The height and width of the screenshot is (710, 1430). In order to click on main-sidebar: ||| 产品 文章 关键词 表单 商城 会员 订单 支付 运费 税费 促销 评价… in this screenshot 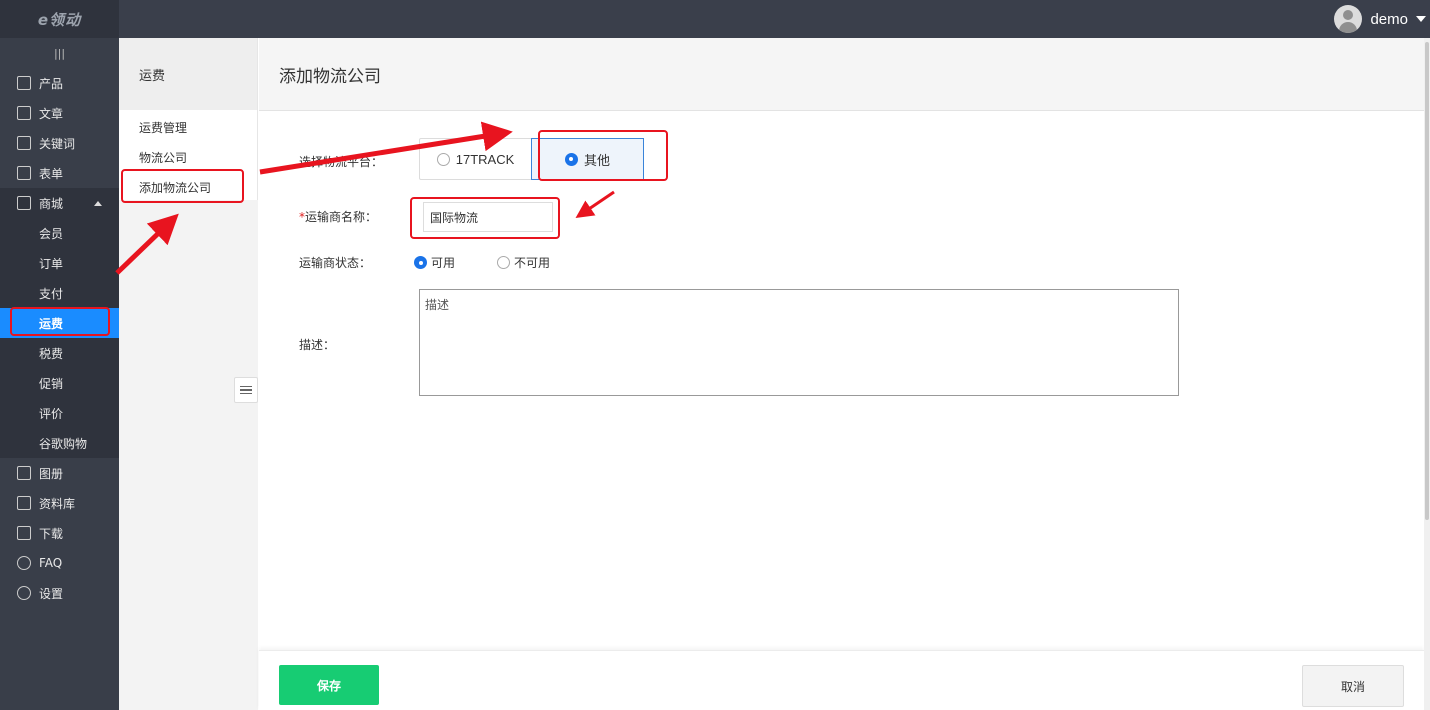, I will do `click(59, 374)`.